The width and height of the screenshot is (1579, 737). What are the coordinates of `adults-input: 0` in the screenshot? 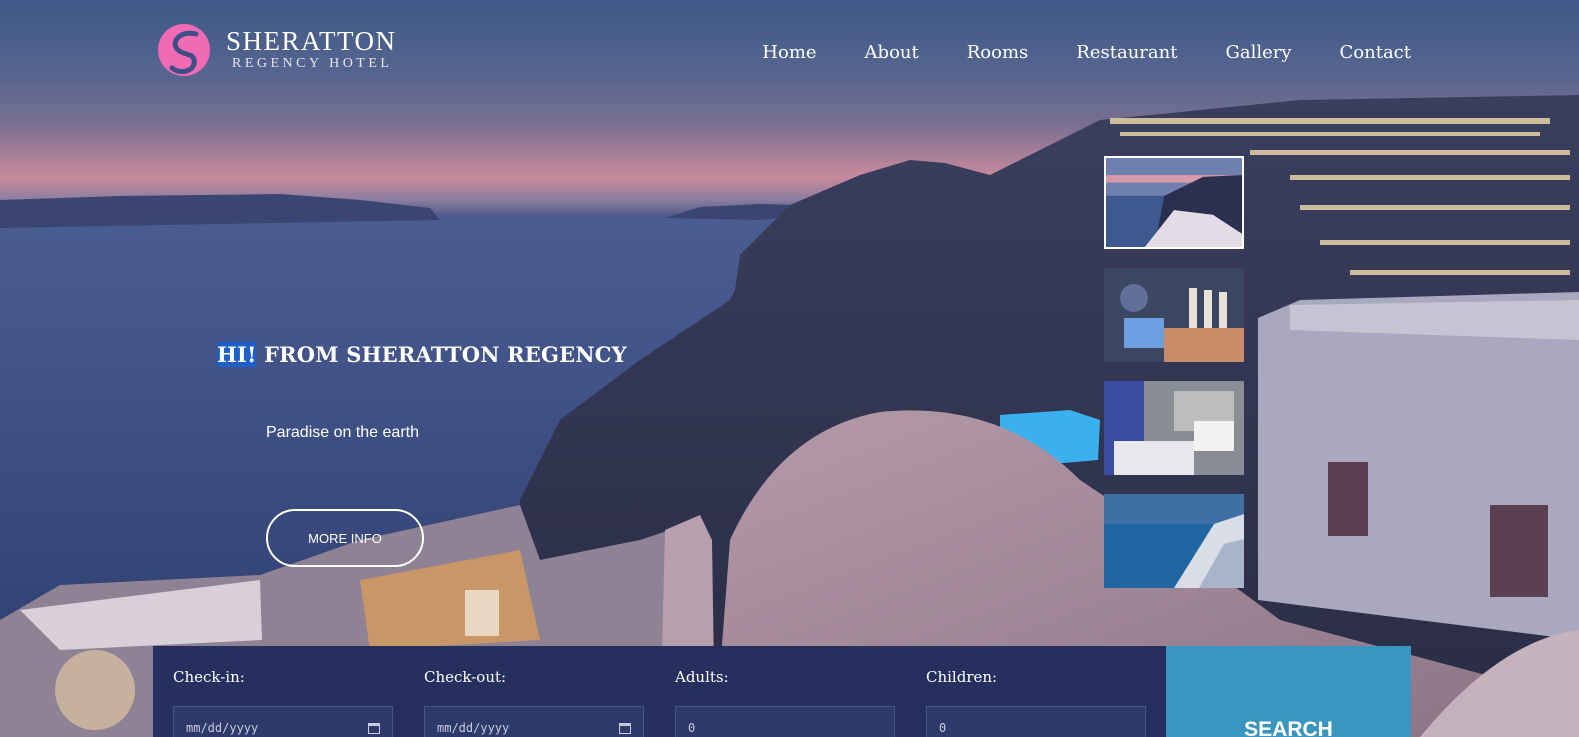 It's located at (785, 721).